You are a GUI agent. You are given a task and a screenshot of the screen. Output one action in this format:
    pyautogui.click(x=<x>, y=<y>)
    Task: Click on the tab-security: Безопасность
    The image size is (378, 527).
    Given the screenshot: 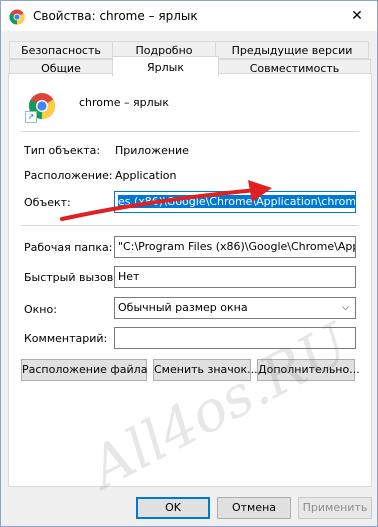 What is the action you would take?
    pyautogui.click(x=61, y=50)
    